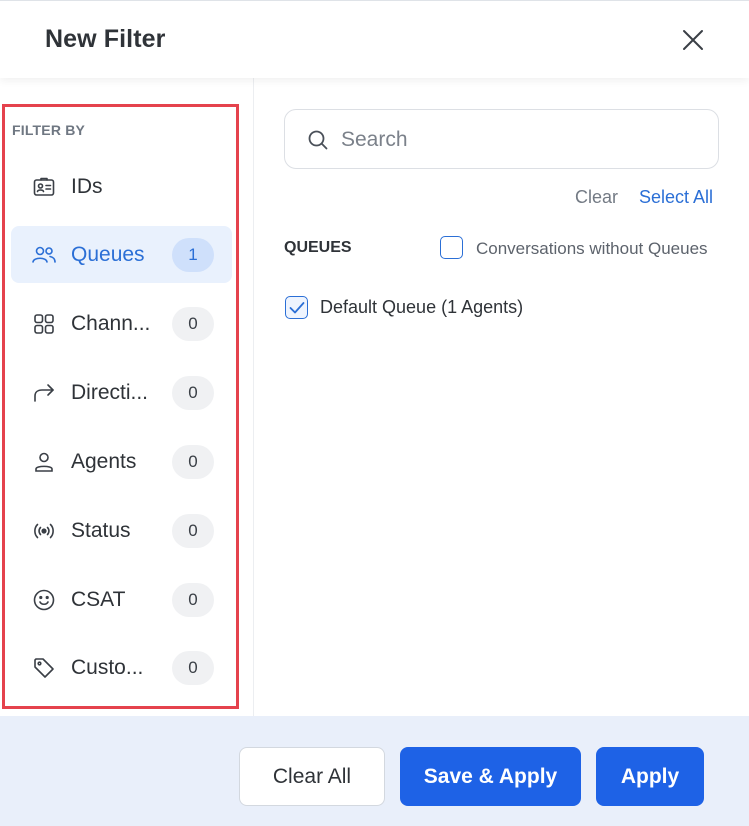 The image size is (749, 826). What do you see at coordinates (44, 668) in the screenshot?
I see `tag-icon` at bounding box center [44, 668].